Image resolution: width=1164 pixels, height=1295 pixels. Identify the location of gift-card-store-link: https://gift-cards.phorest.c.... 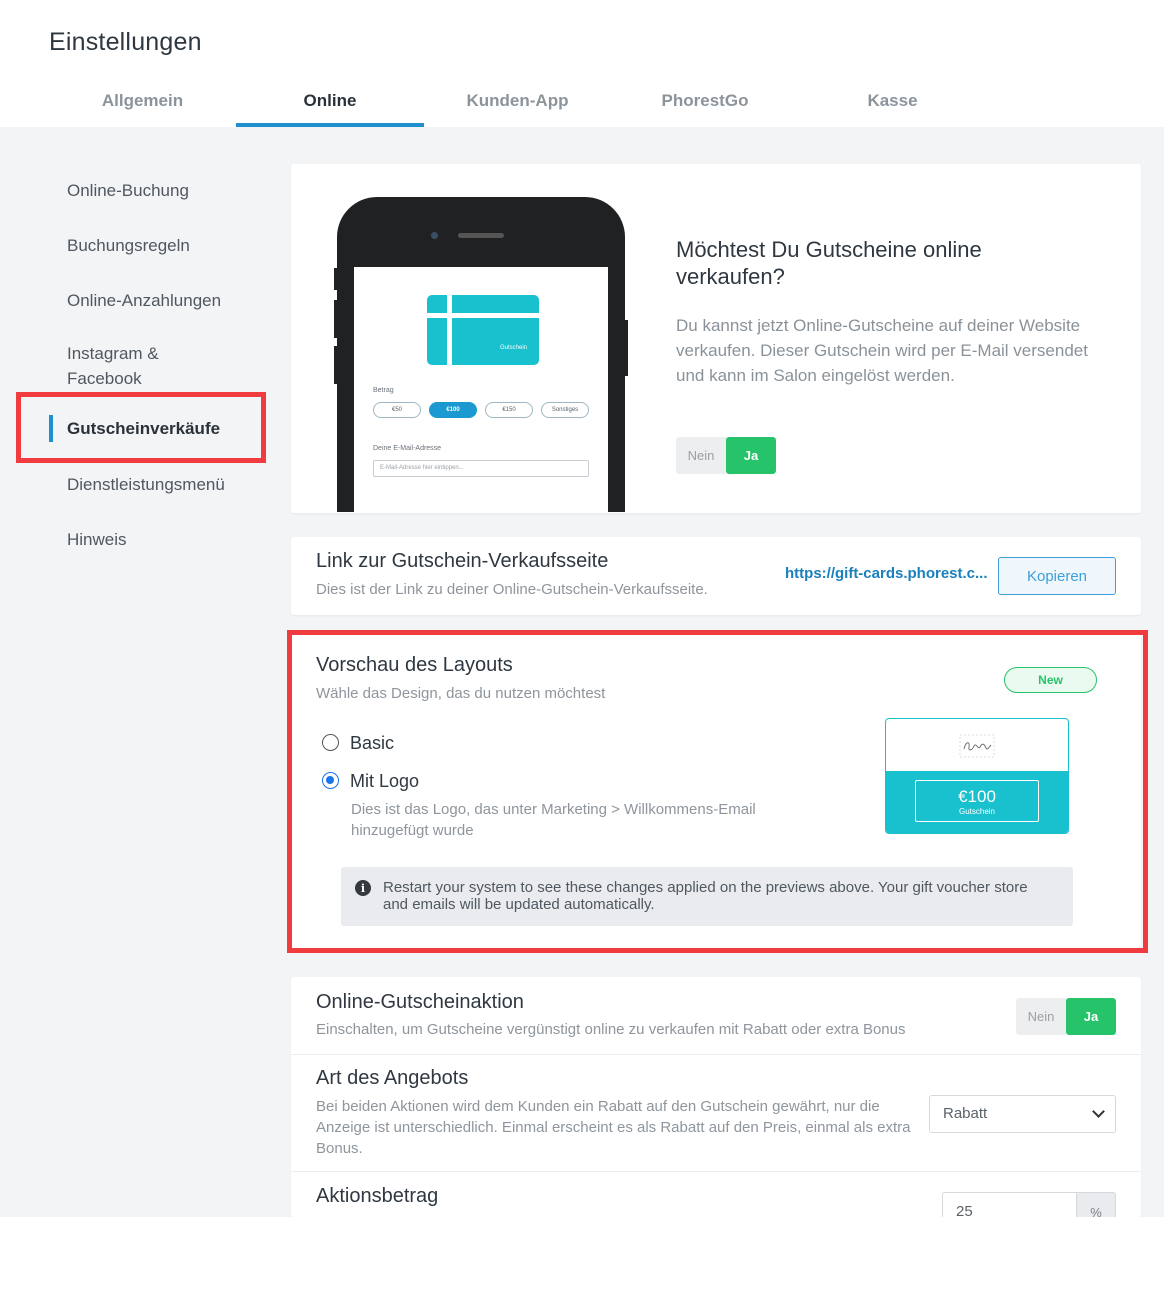
(886, 573).